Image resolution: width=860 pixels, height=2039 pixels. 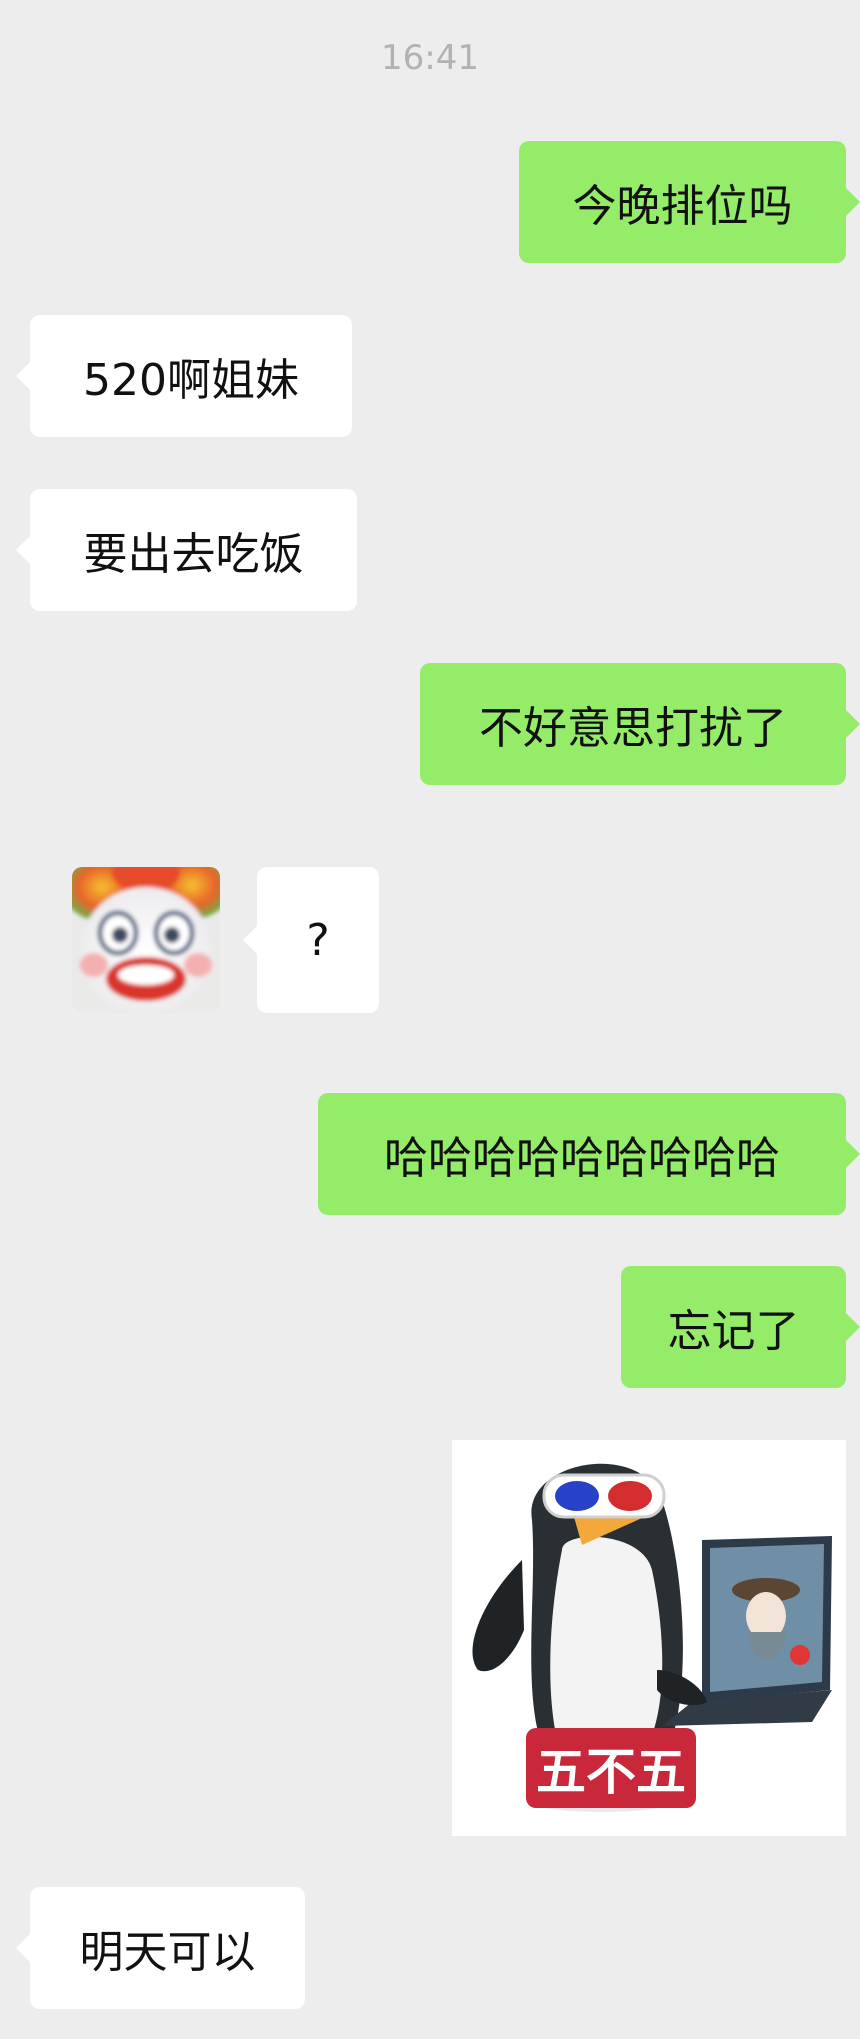 What do you see at coordinates (311, 940) in the screenshot?
I see `message-bubble: ?` at bounding box center [311, 940].